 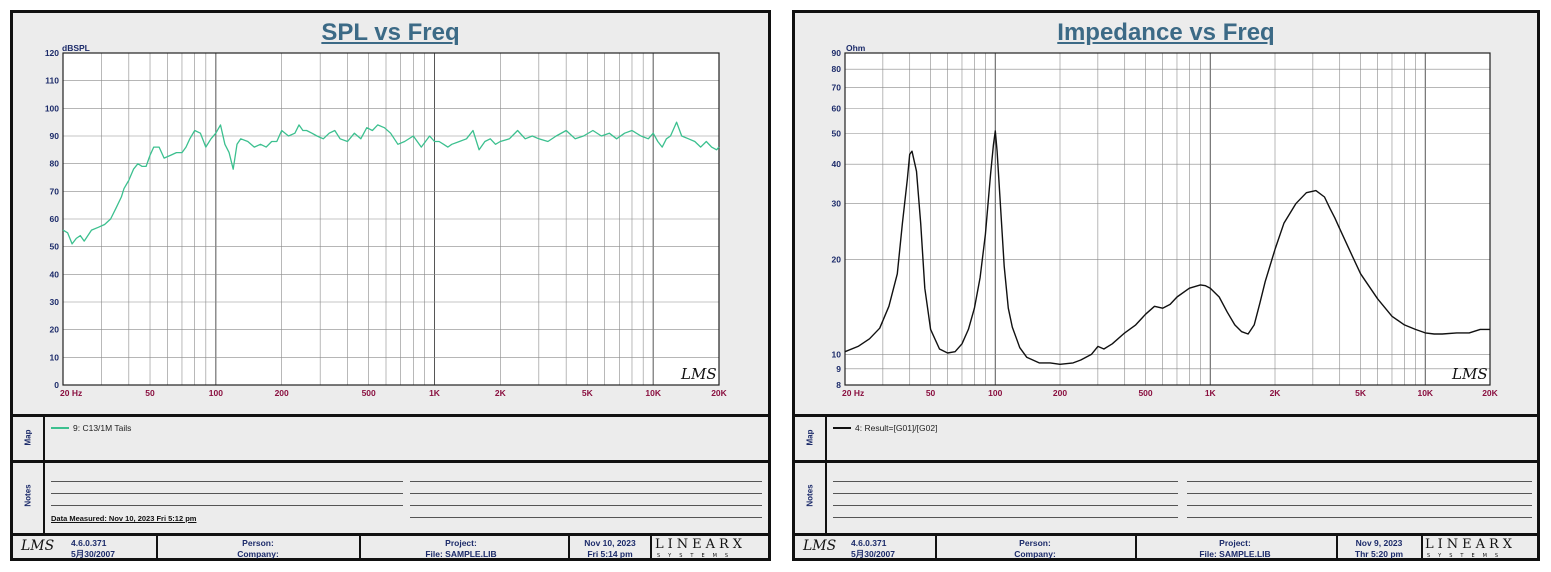 I want to click on y-tick-label: 8, so click(x=838, y=385).